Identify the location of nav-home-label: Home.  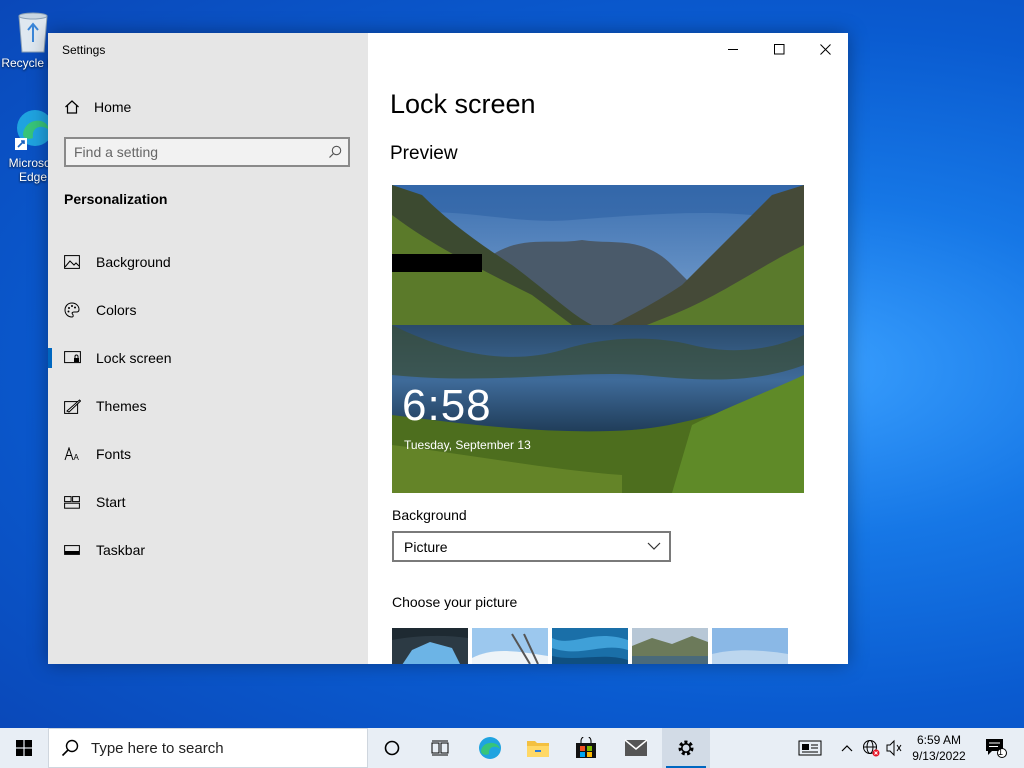
(113, 107).